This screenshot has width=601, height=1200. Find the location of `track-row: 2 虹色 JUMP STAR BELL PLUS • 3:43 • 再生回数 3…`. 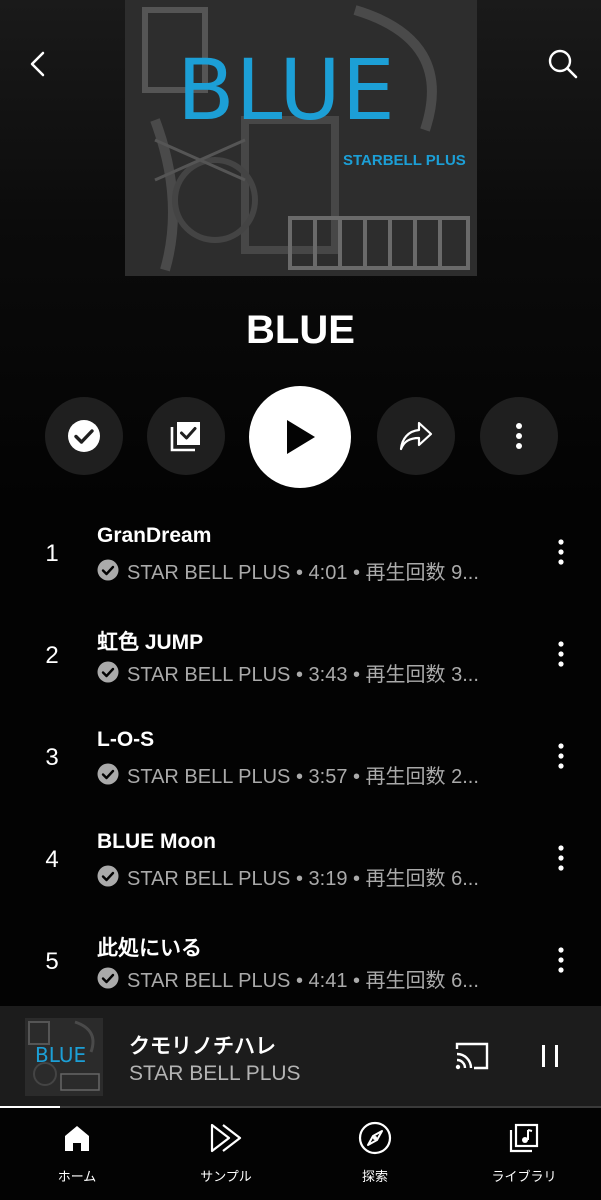

track-row: 2 虹色 JUMP STAR BELL PLUS • 3:43 • 再生回数 3… is located at coordinates (300, 655).